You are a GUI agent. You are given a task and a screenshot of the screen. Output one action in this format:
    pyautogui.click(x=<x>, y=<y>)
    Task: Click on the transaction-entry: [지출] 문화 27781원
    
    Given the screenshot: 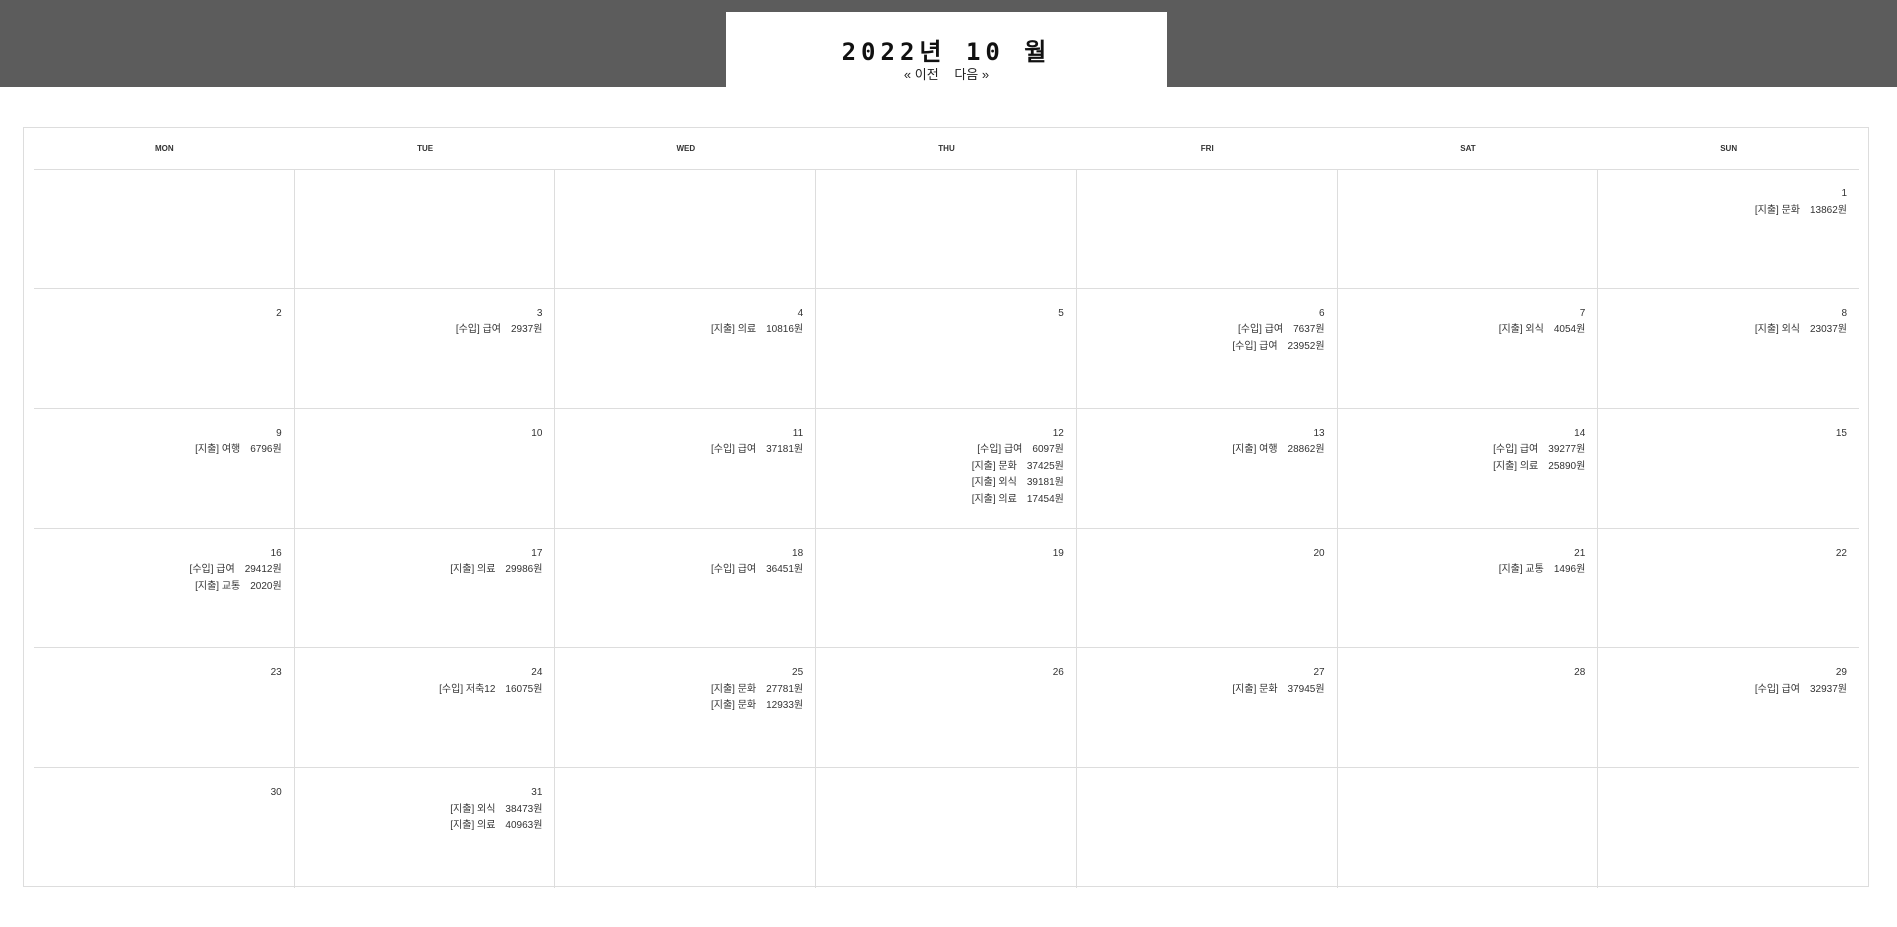 What is the action you would take?
    pyautogui.click(x=681, y=690)
    